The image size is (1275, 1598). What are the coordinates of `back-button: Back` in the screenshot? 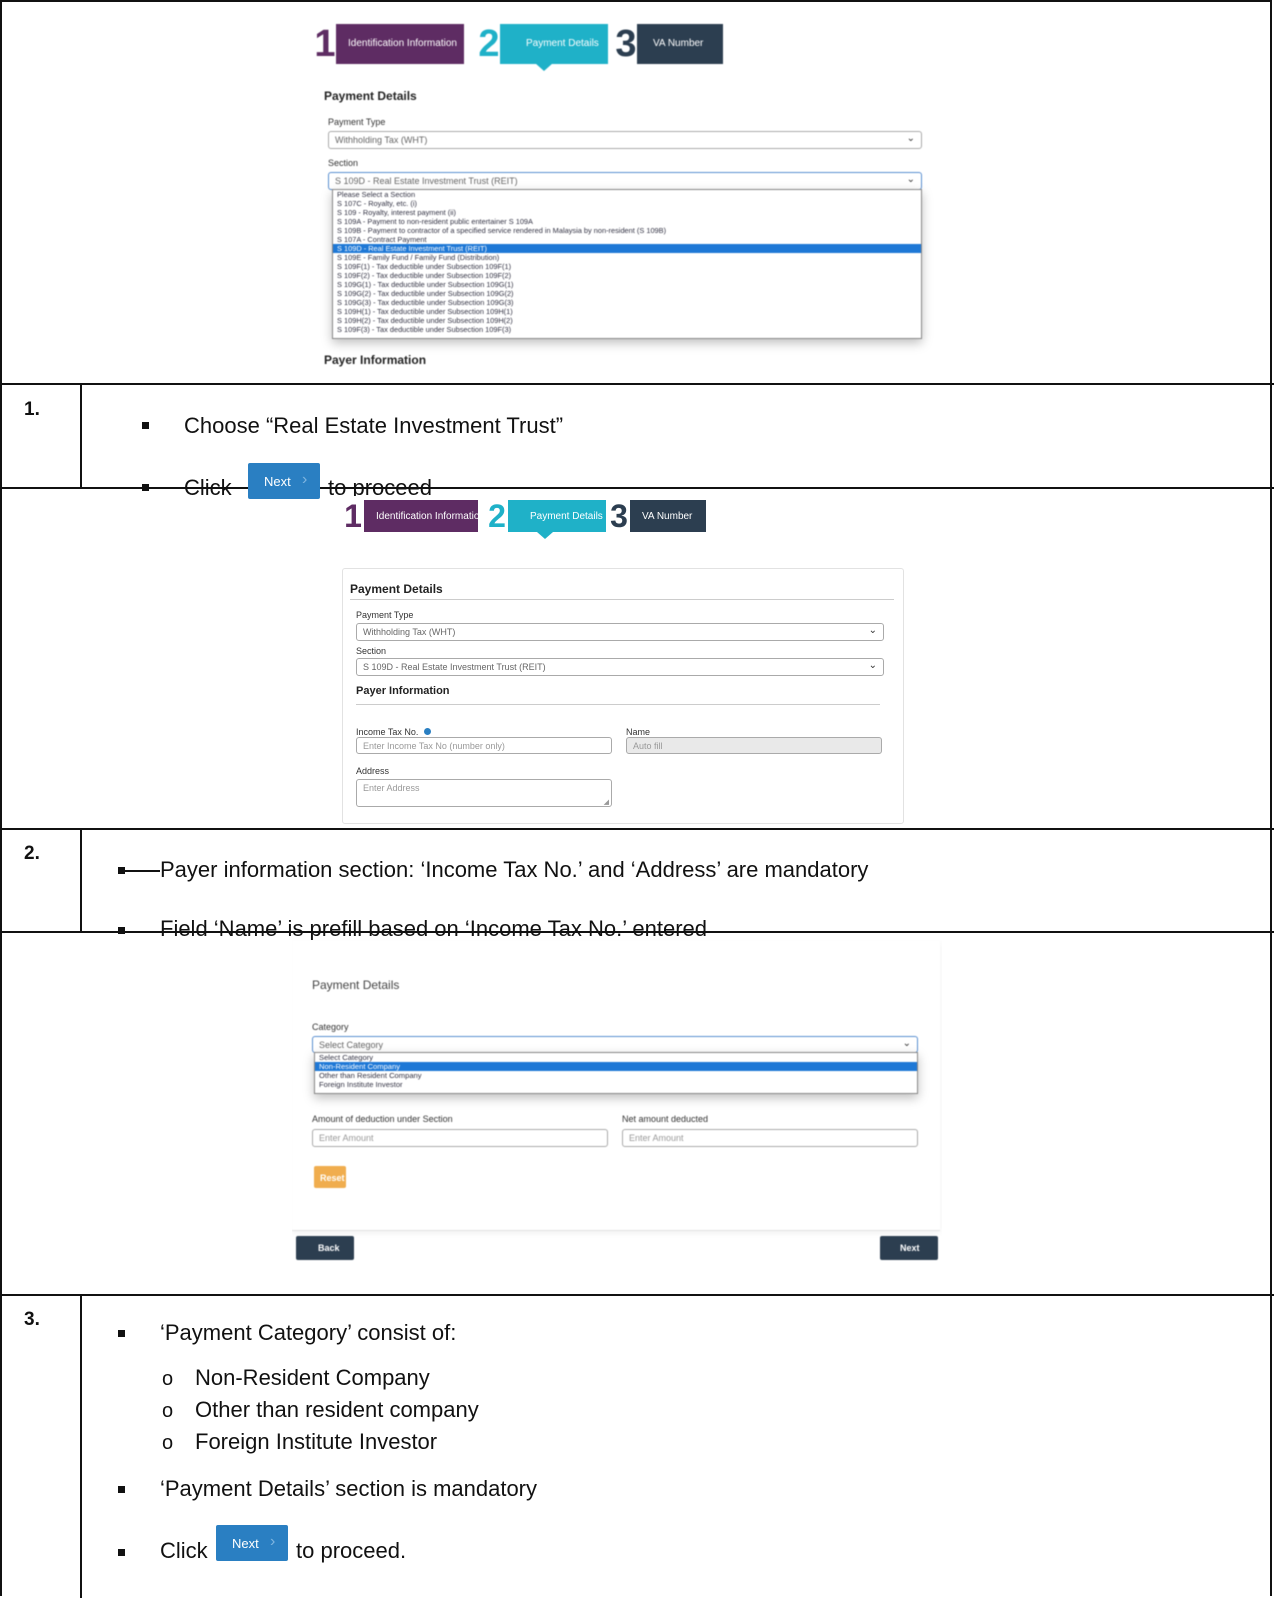 It's located at (325, 1248).